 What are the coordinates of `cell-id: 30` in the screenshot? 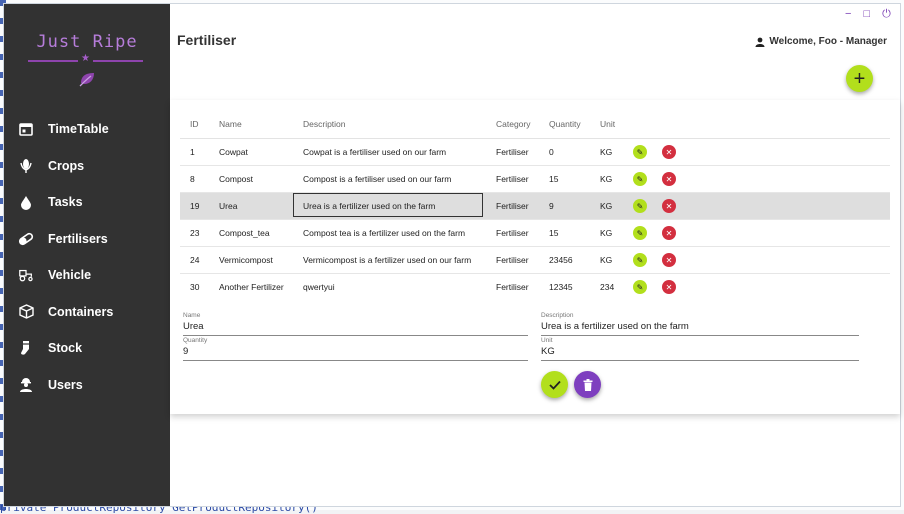 It's located at (195, 287).